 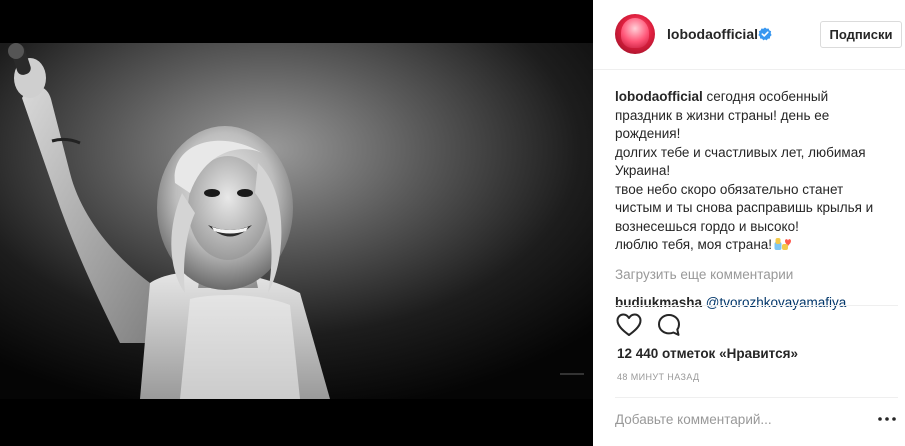 I want to click on following-button: Подписки, so click(x=861, y=34).